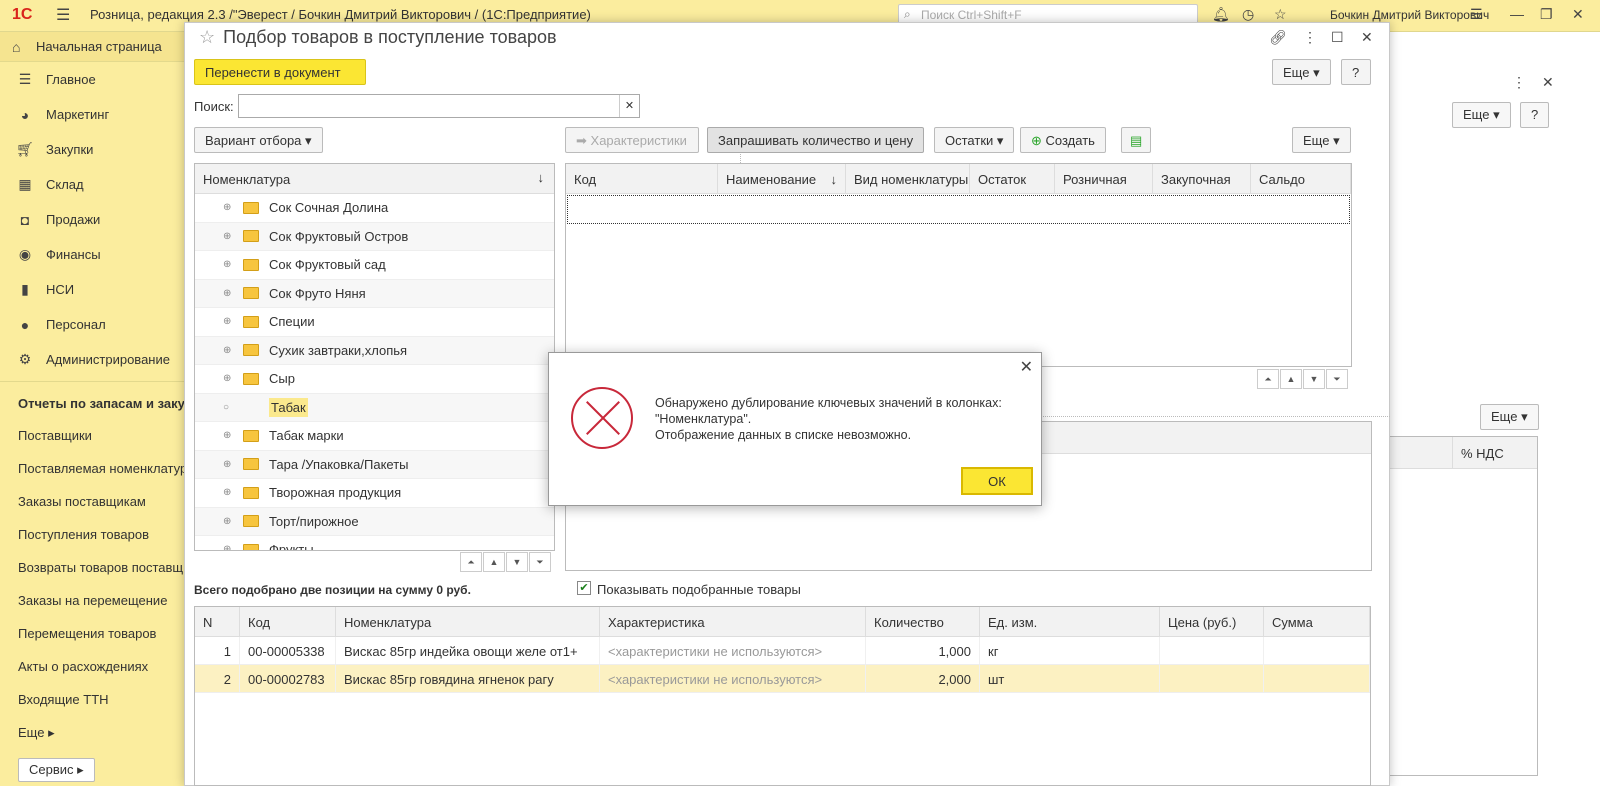 The height and width of the screenshot is (786, 1600). What do you see at coordinates (629, 106) in the screenshot?
I see `clear-icon: ✕` at bounding box center [629, 106].